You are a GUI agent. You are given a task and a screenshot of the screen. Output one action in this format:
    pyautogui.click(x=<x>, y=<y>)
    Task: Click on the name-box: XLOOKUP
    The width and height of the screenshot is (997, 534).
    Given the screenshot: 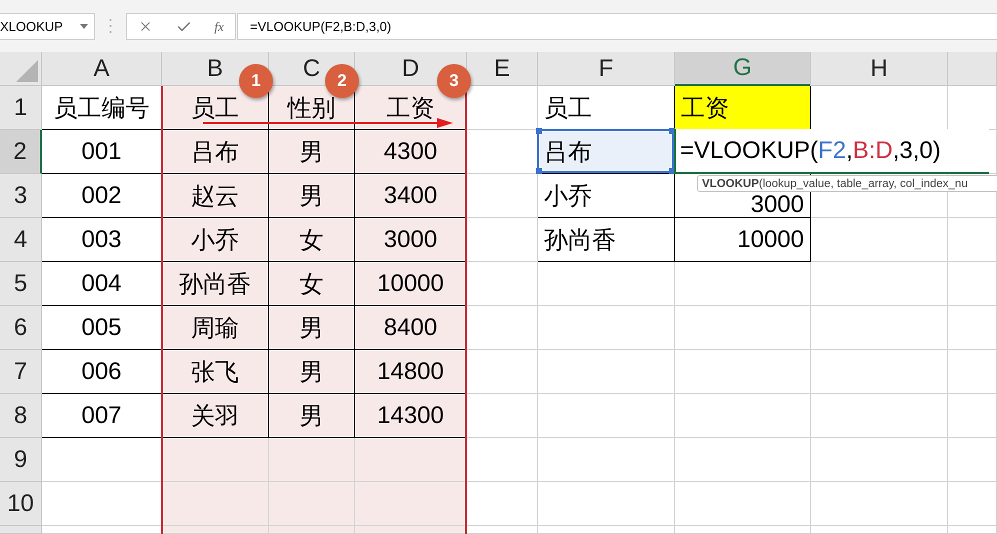 What is the action you would take?
    pyautogui.click(x=47, y=26)
    